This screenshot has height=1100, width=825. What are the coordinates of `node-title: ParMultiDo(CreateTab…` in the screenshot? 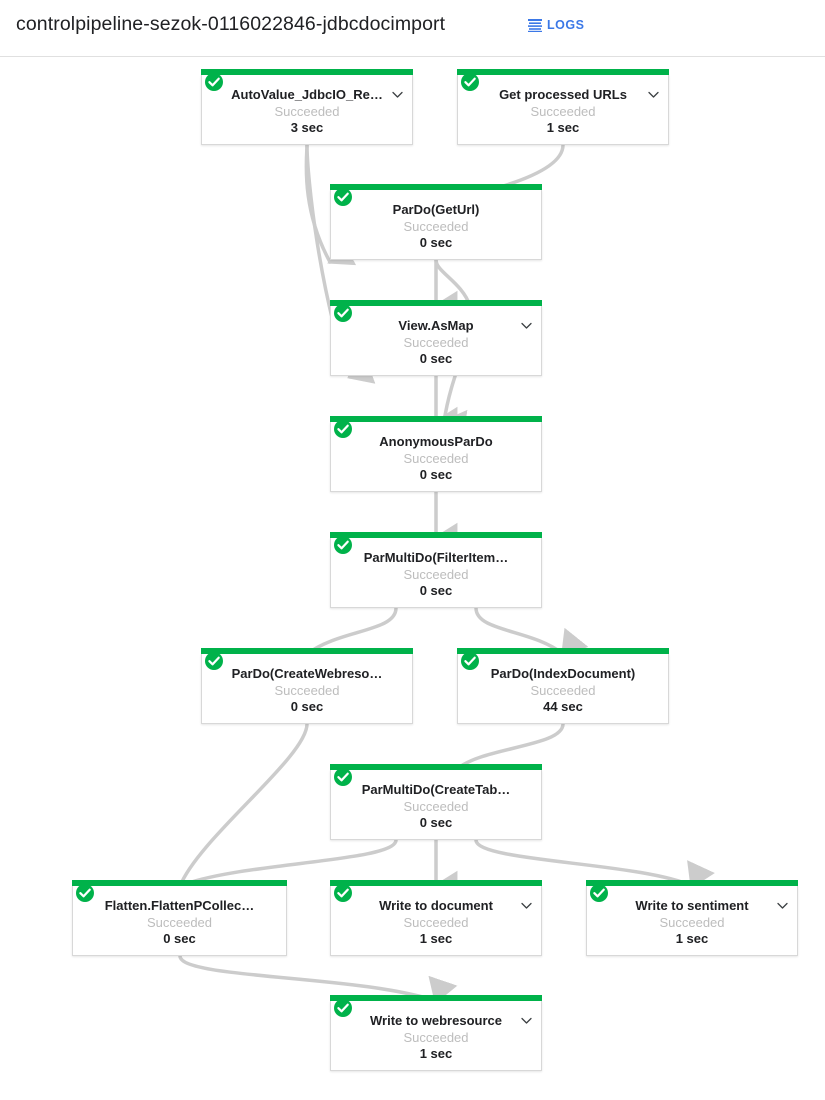 It's located at (436, 789).